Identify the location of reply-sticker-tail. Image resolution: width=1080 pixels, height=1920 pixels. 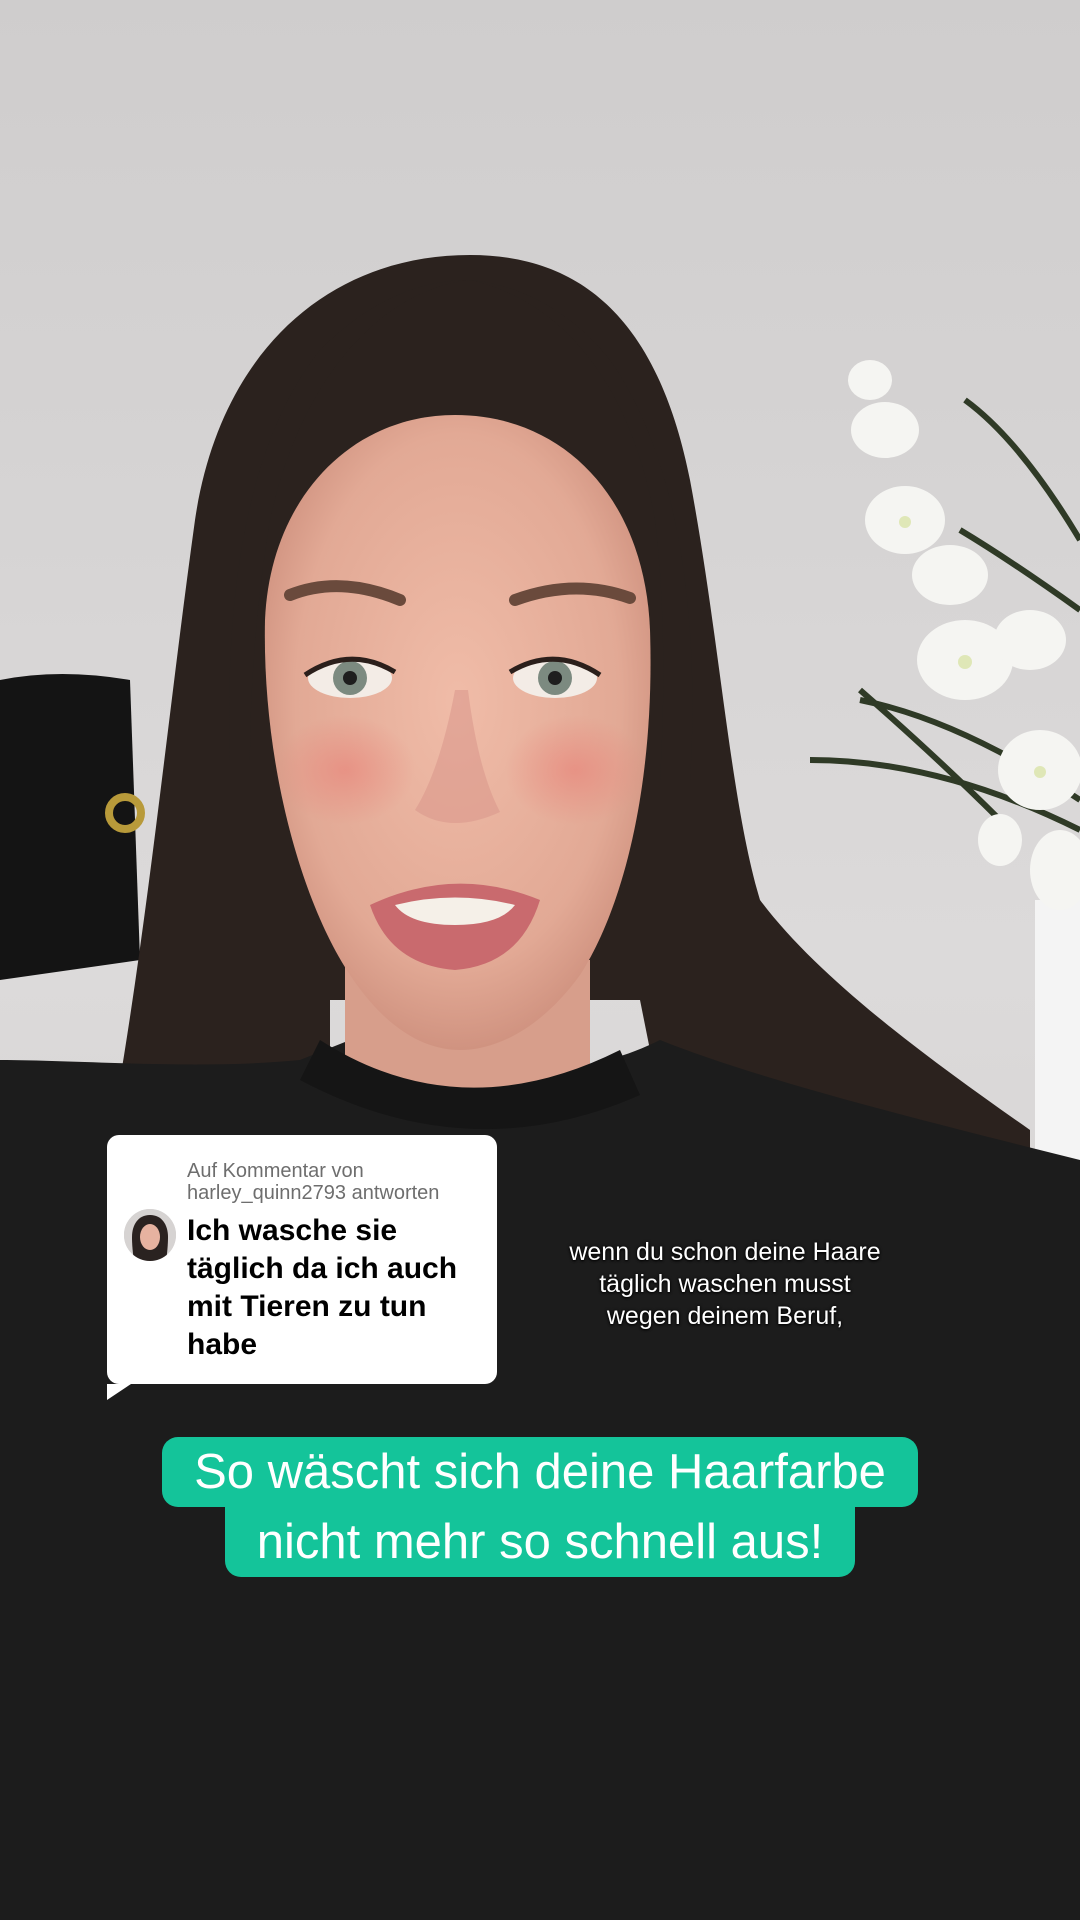
(119, 1392).